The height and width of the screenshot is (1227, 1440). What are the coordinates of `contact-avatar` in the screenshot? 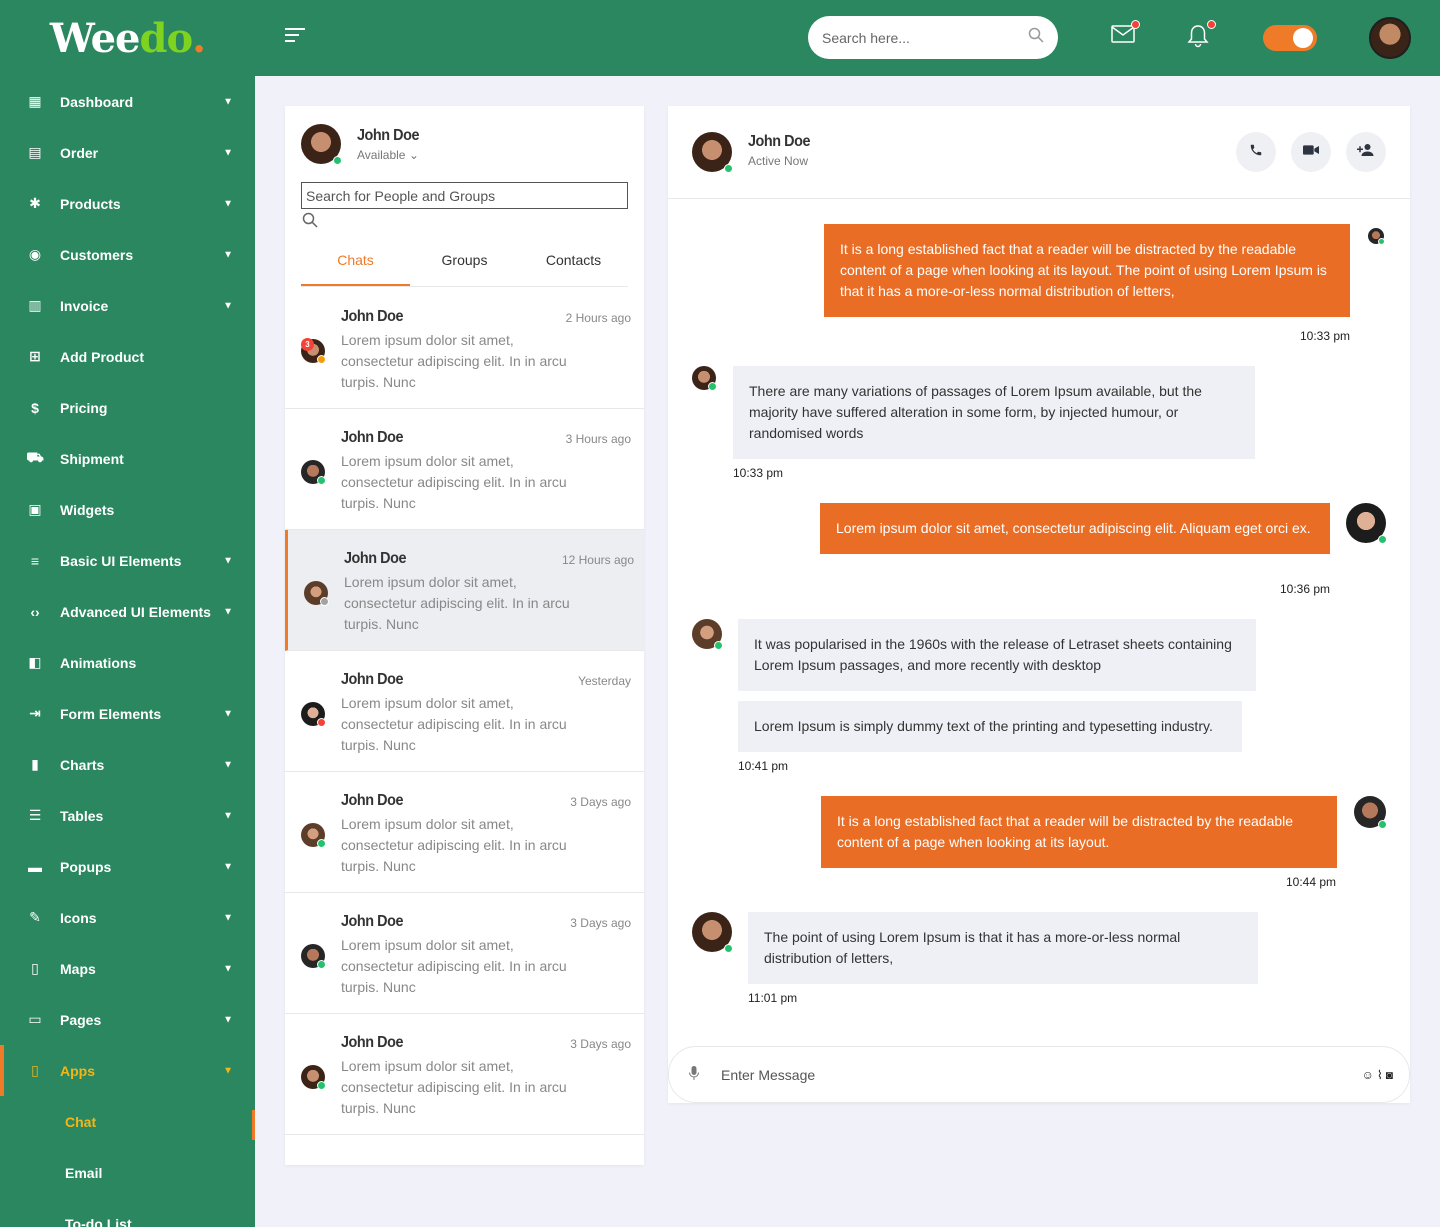 It's located at (712, 152).